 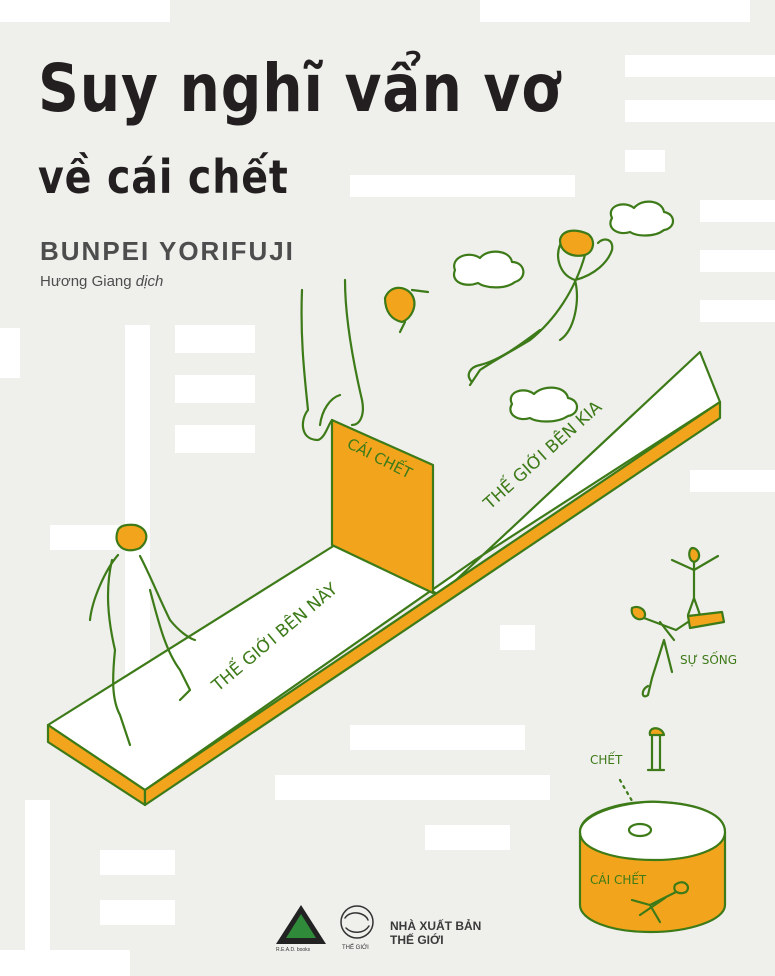 I want to click on pool-death-label: CÁI CHẾT, so click(x=618, y=879).